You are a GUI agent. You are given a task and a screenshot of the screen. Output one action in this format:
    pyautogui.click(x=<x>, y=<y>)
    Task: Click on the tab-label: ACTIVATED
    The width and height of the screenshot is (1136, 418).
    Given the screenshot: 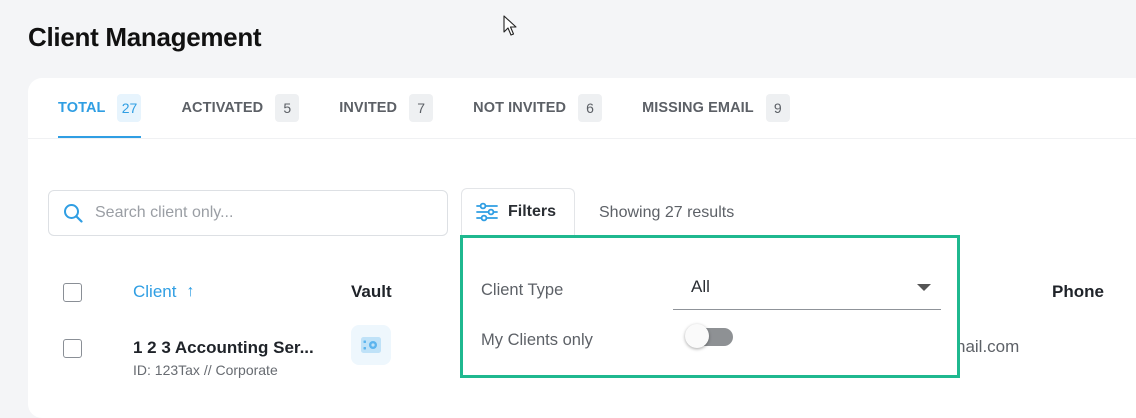 What is the action you would take?
    pyautogui.click(x=222, y=108)
    